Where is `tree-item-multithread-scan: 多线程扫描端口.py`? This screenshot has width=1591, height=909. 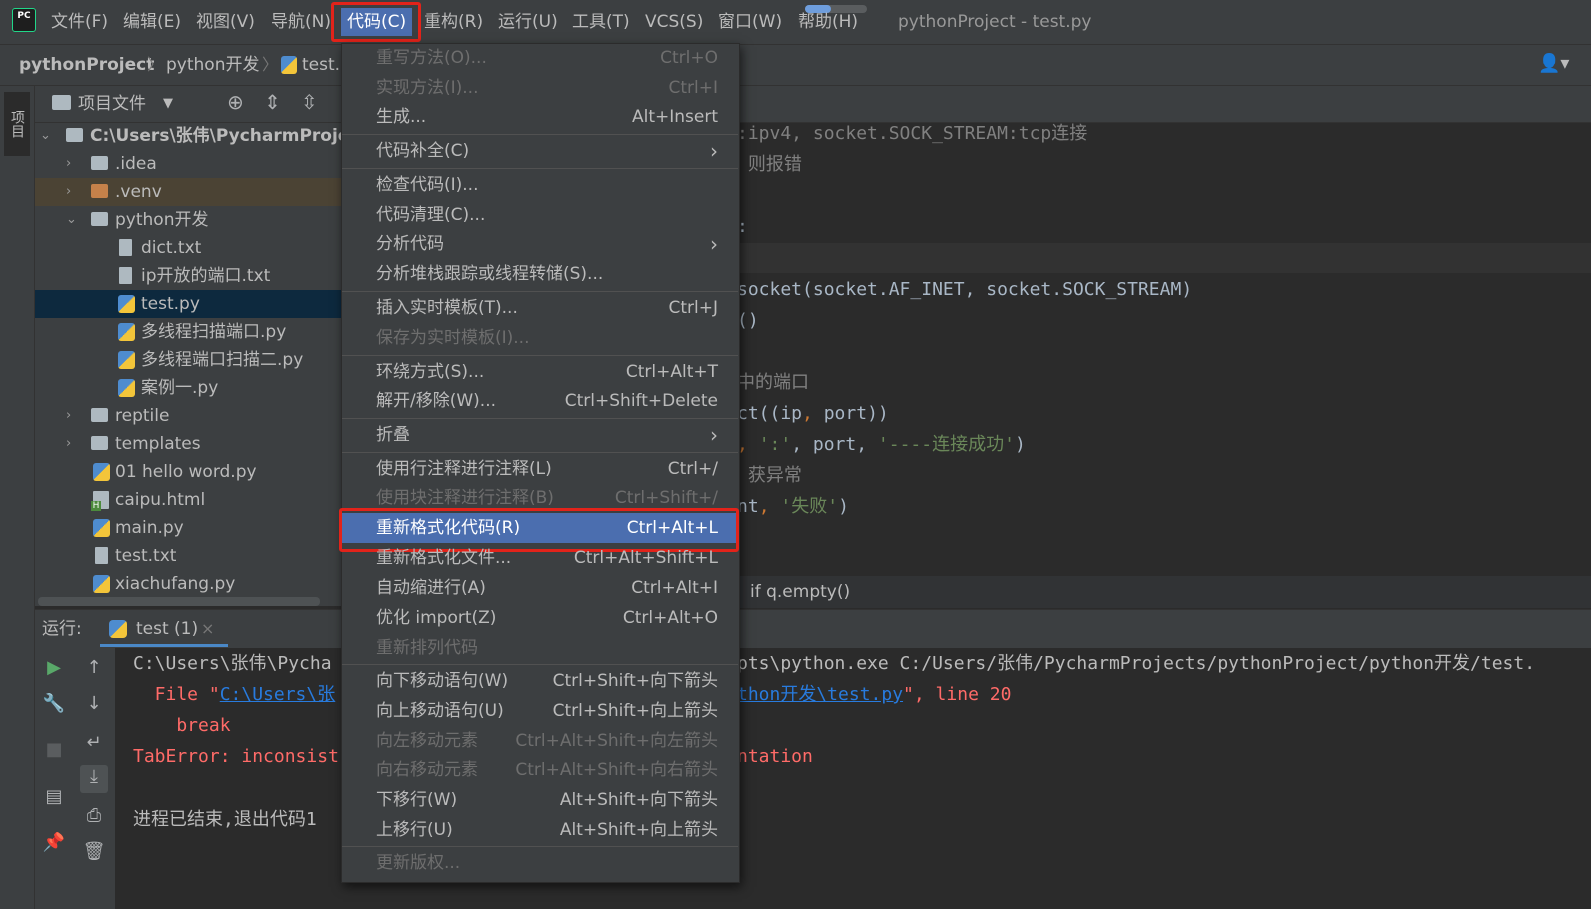
tree-item-multithread-scan: 多线程扫描端口.py is located at coordinates (190, 332).